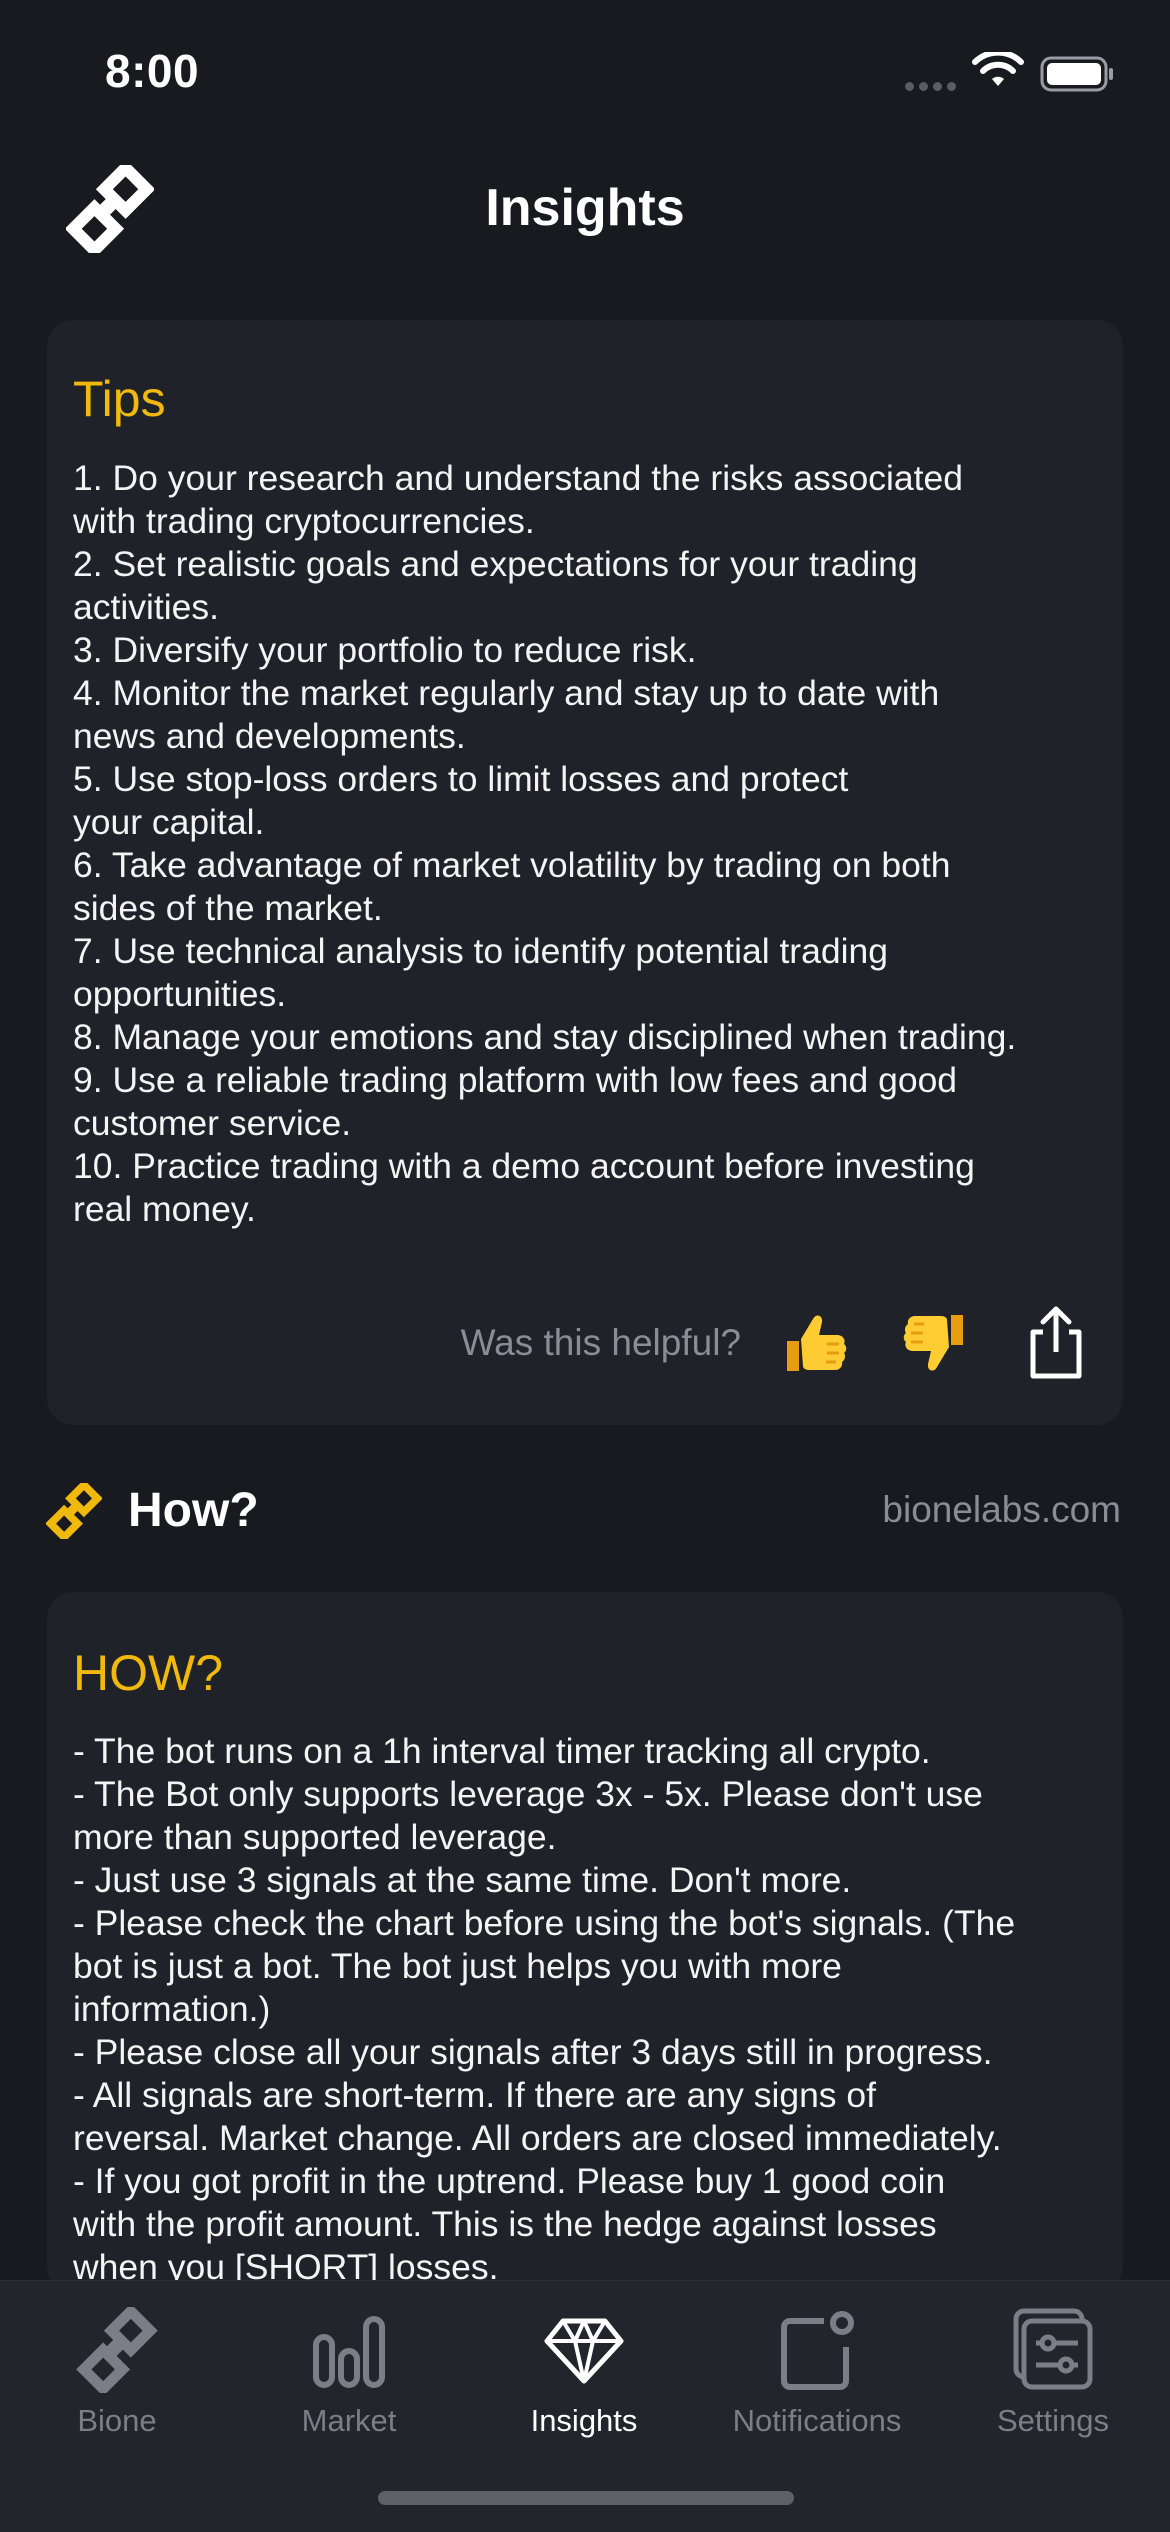  What do you see at coordinates (600, 1342) in the screenshot?
I see `feedback-prompt: Was this helpful?` at bounding box center [600, 1342].